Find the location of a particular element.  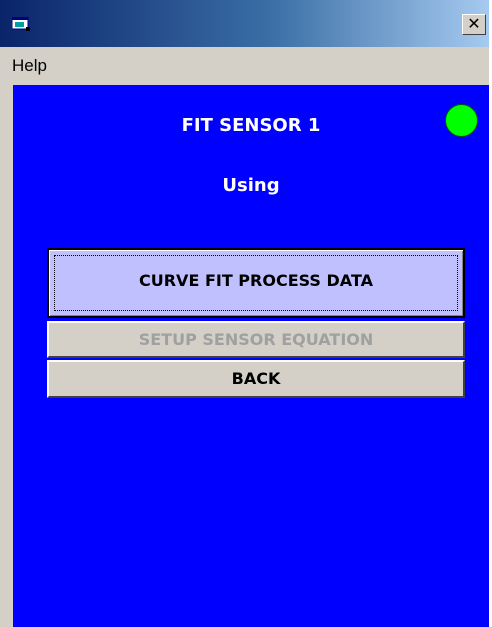

setup-sensor-equation-button: SETUP SENSOR EQUATION is located at coordinates (256, 339).